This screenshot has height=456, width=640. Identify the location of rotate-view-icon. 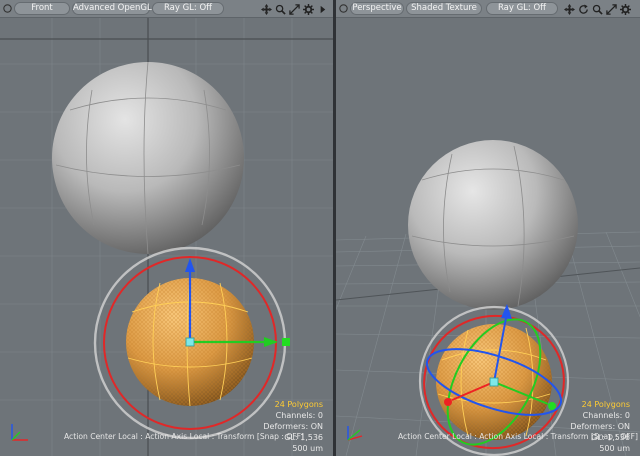
(583, 9).